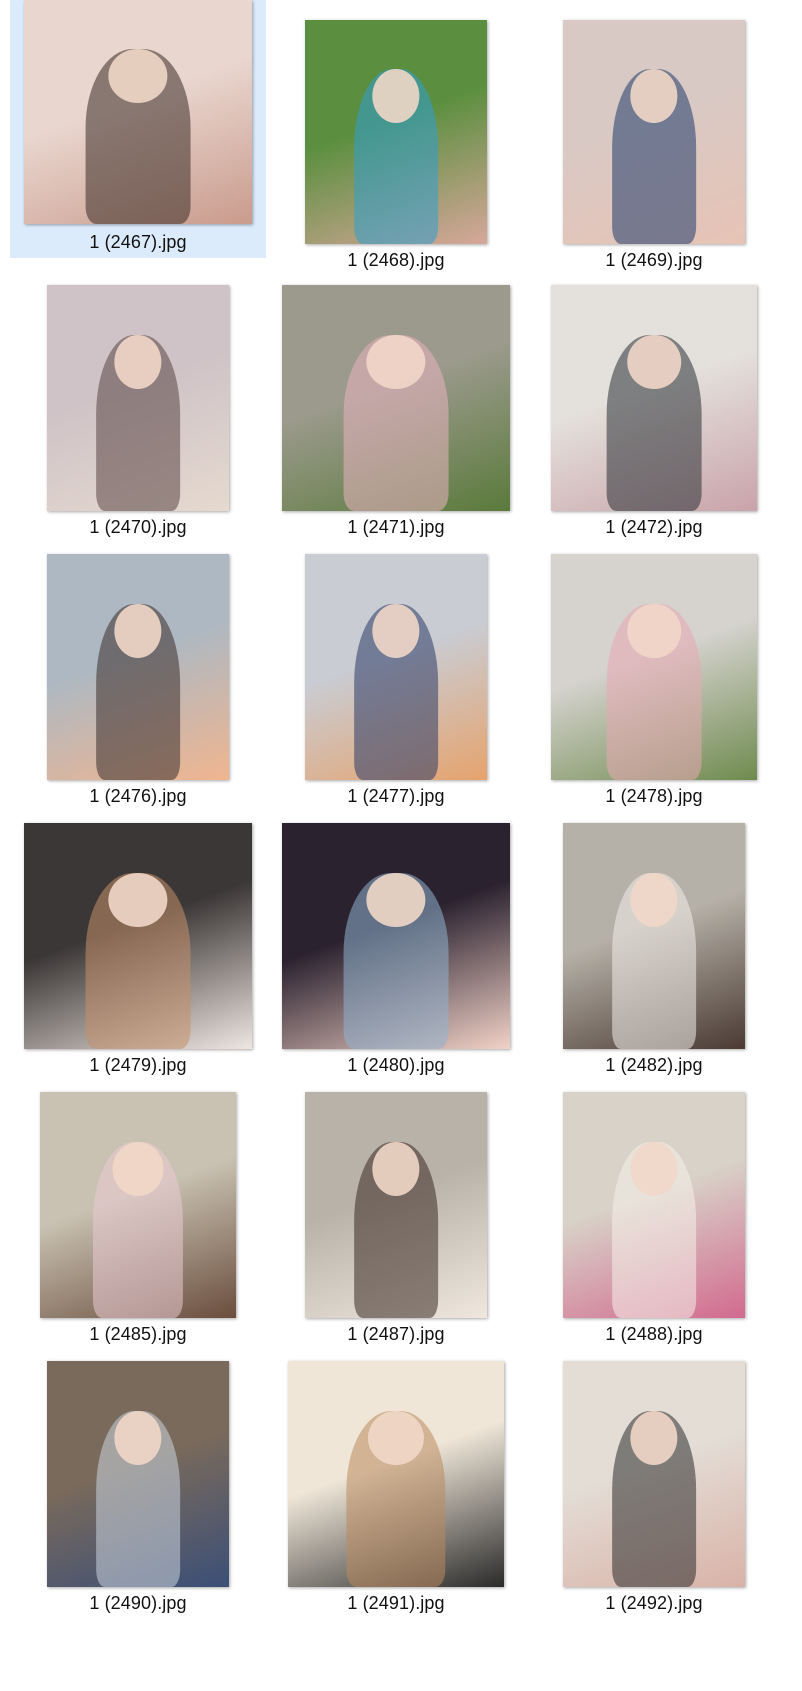 Image resolution: width=802 pixels, height=1691 pixels. I want to click on file-item: 1 (2469).jpg, so click(654, 139).